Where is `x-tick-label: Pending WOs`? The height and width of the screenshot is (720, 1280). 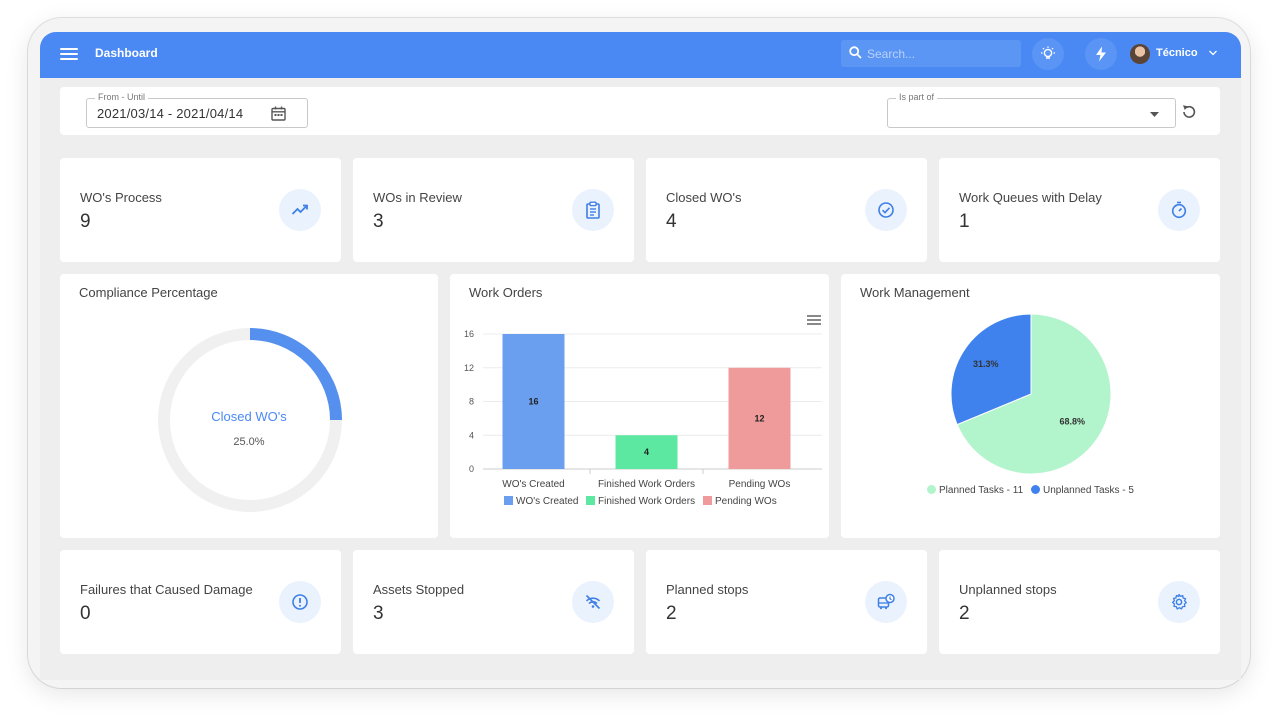 x-tick-label: Pending WOs is located at coordinates (760, 484).